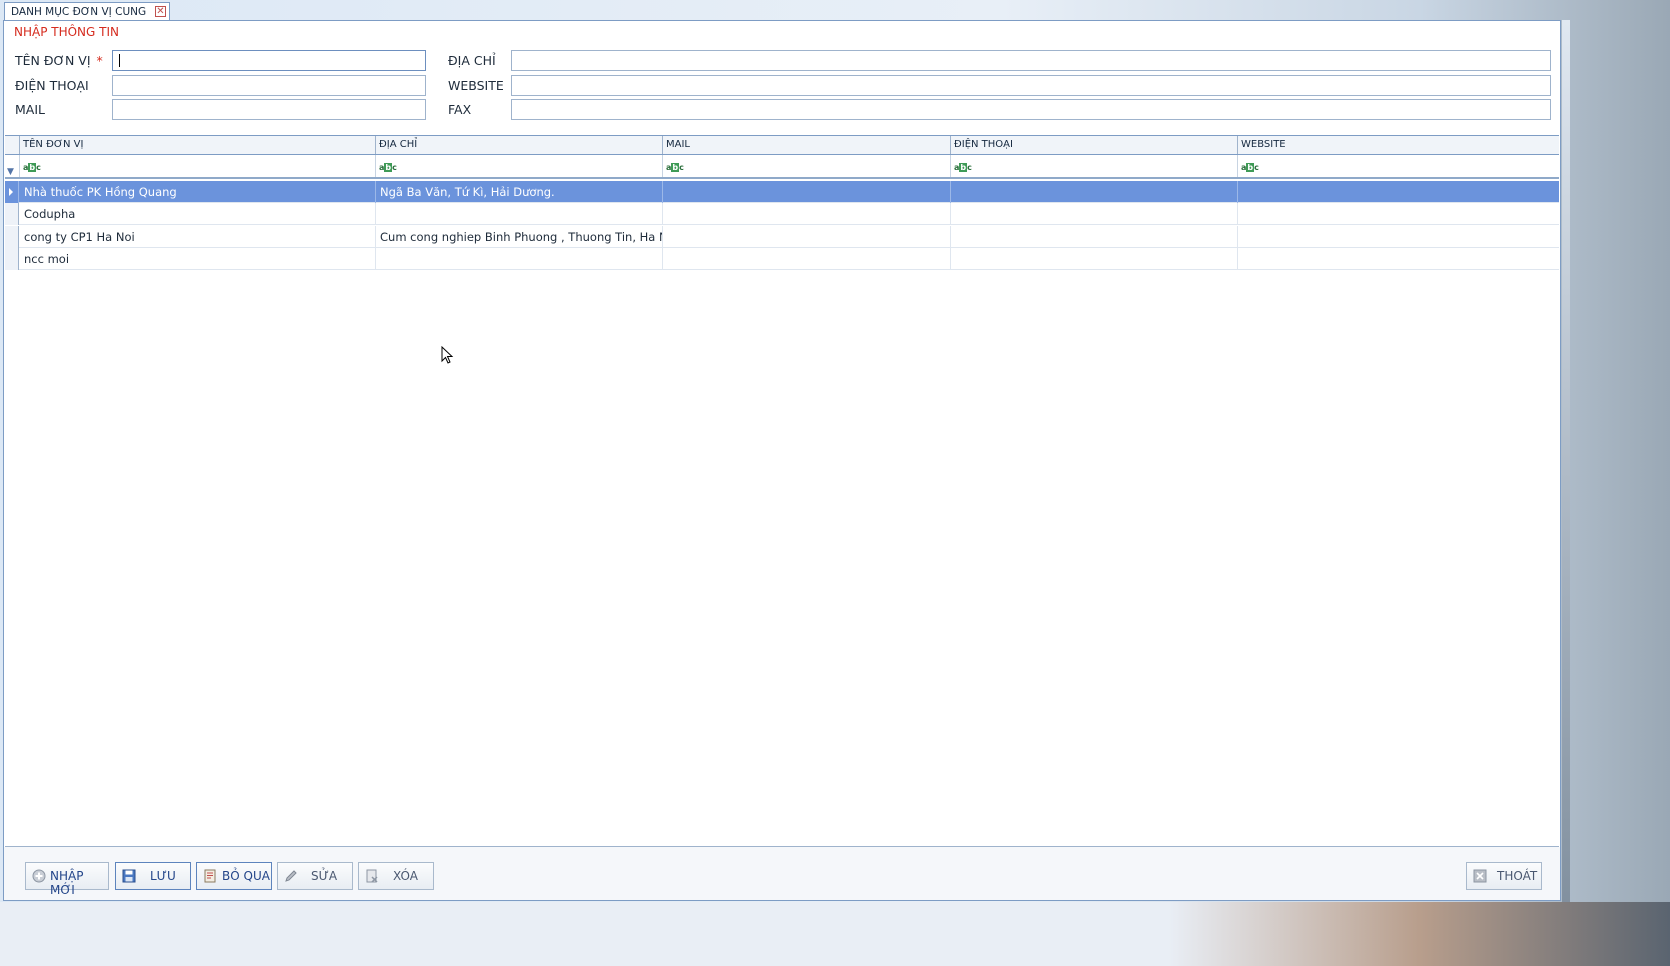  I want to click on table-row: ncc moi, so click(782, 259).